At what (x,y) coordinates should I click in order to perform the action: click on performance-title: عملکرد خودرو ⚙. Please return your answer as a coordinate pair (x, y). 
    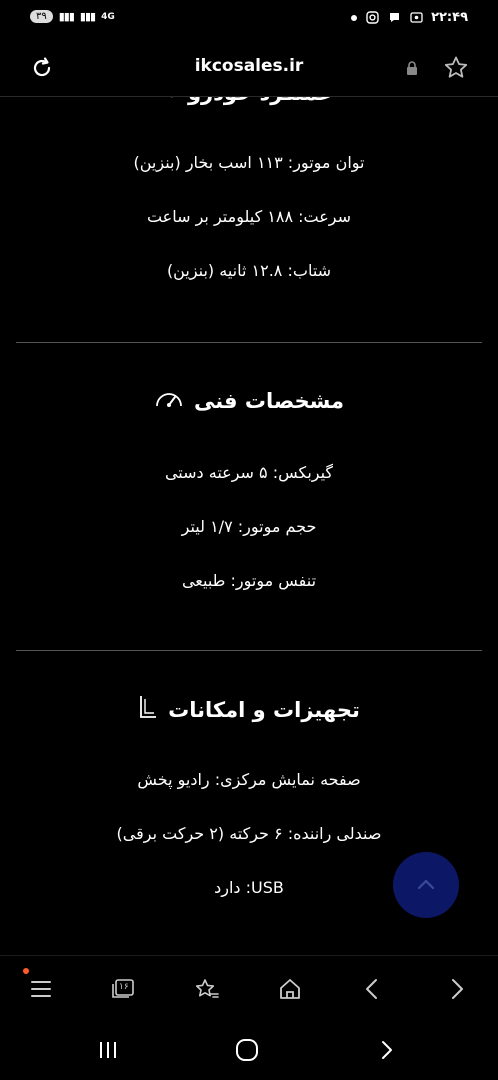
    Looking at the image, I should click on (249, 101).